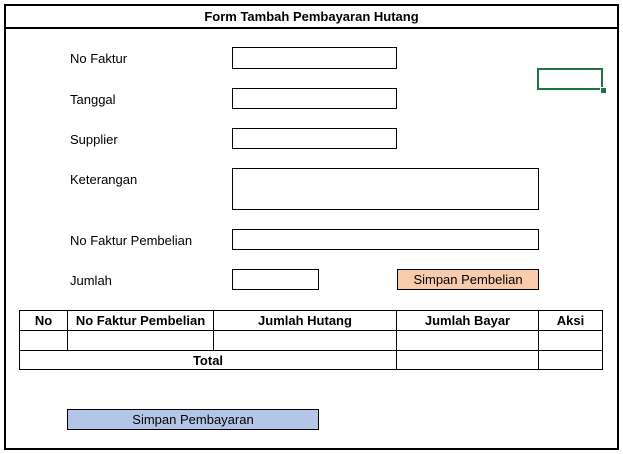 The image size is (623, 454). I want to click on no-faktur-label: No Faktur, so click(99, 58).